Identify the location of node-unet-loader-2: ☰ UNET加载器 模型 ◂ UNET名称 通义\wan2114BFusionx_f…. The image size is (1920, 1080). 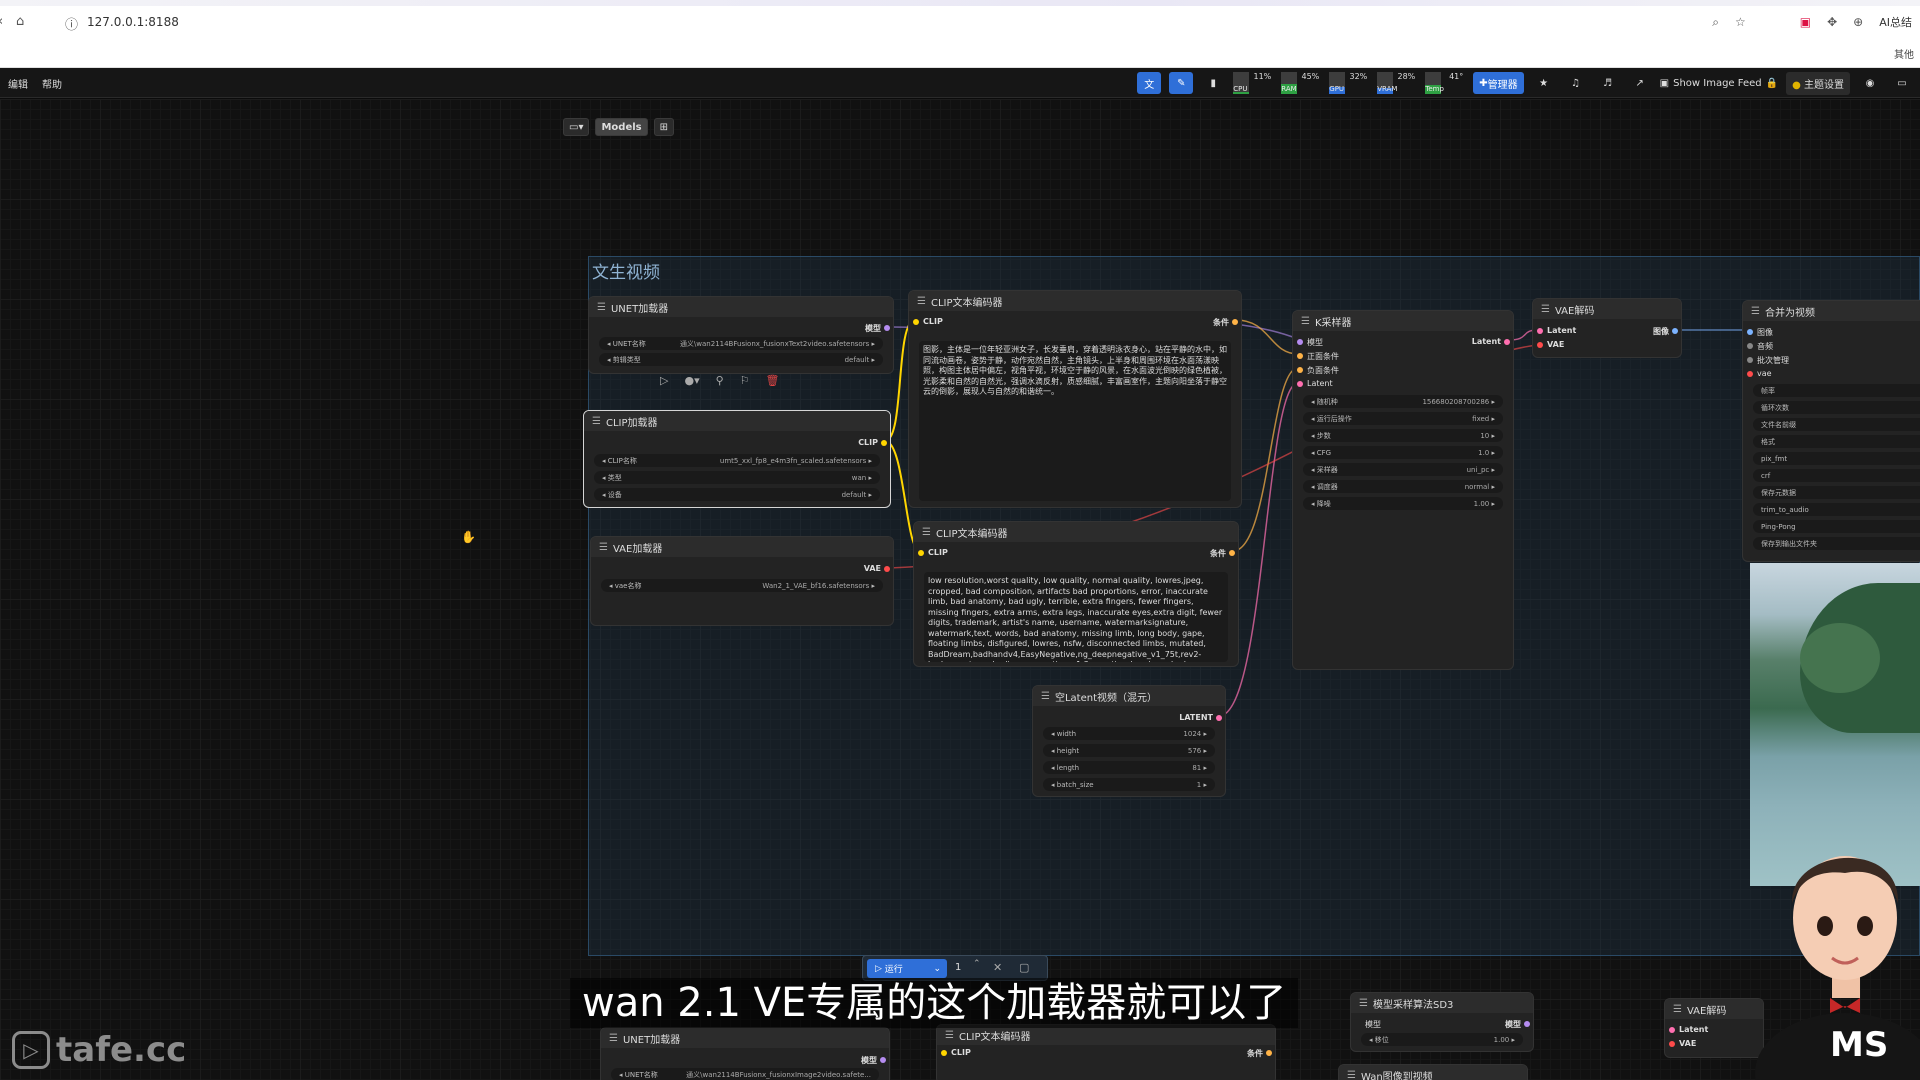
(745, 1053).